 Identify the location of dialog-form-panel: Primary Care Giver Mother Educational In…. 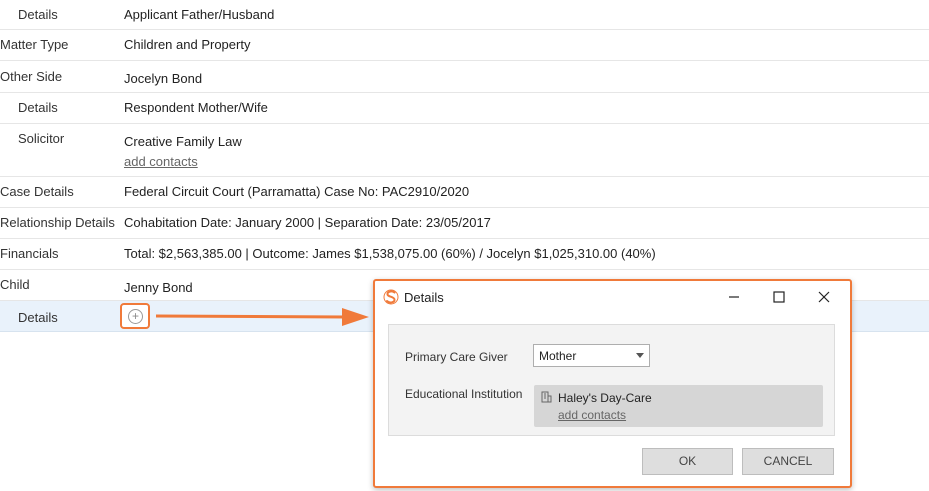
(611, 380).